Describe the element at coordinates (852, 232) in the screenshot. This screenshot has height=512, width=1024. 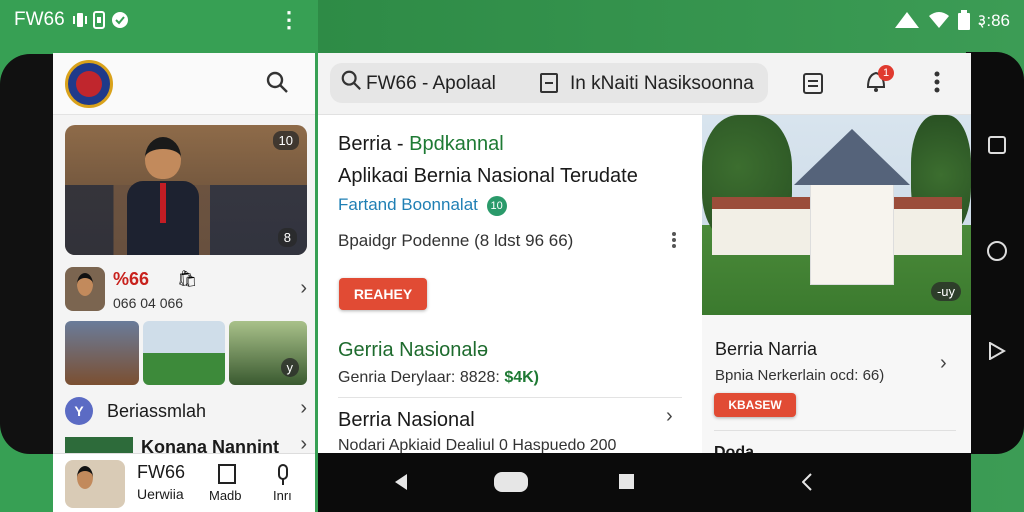
I see `building-tower` at that location.